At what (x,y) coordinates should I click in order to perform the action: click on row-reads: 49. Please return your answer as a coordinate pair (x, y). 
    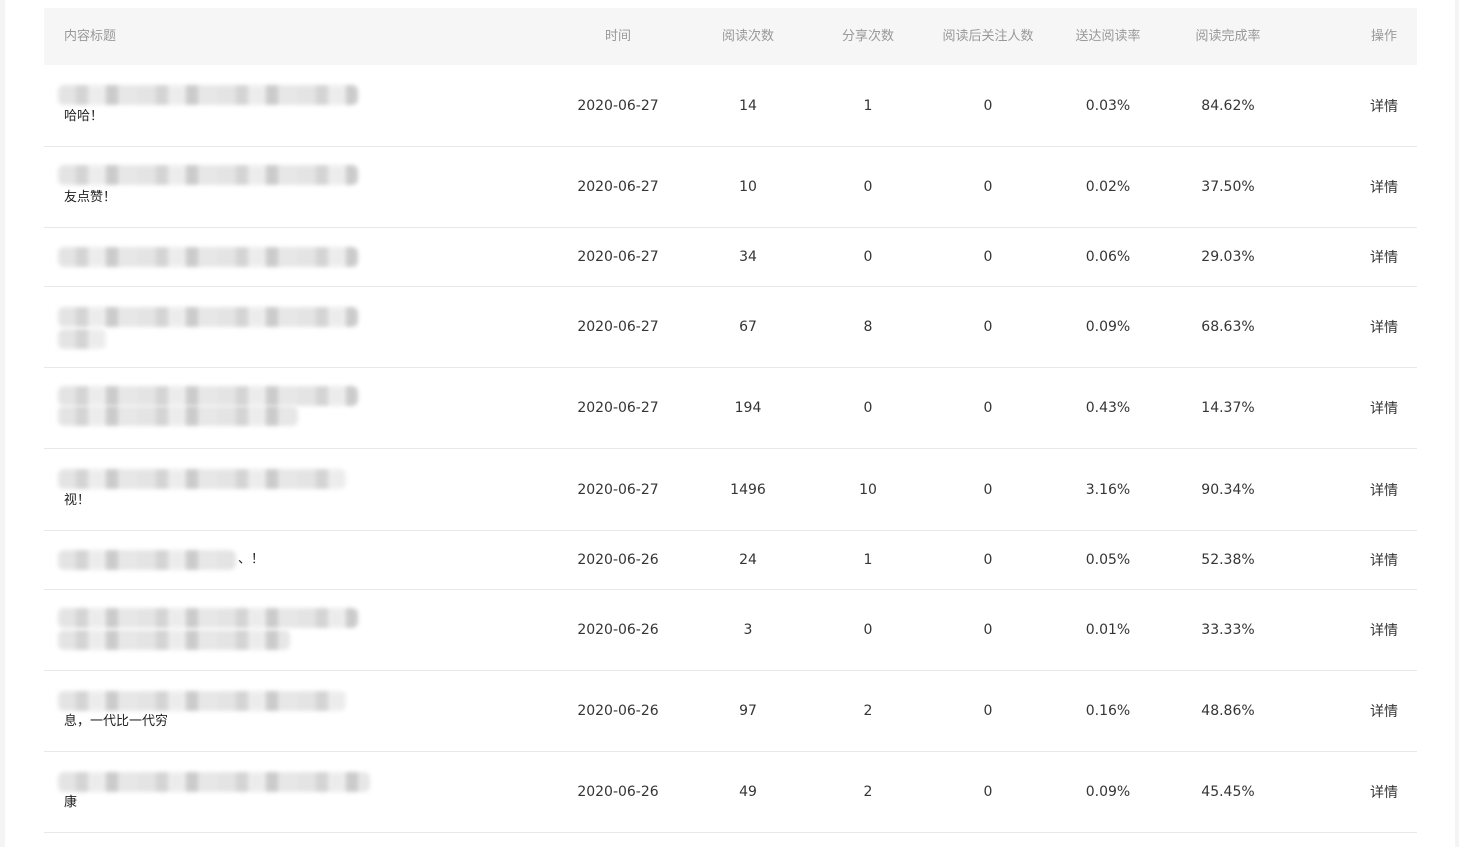
    Looking at the image, I should click on (748, 792).